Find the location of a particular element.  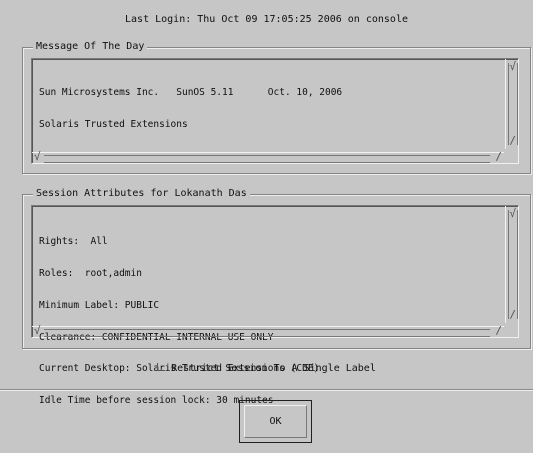

session-scroll-left-corner-icon: √ is located at coordinates (37, 330).